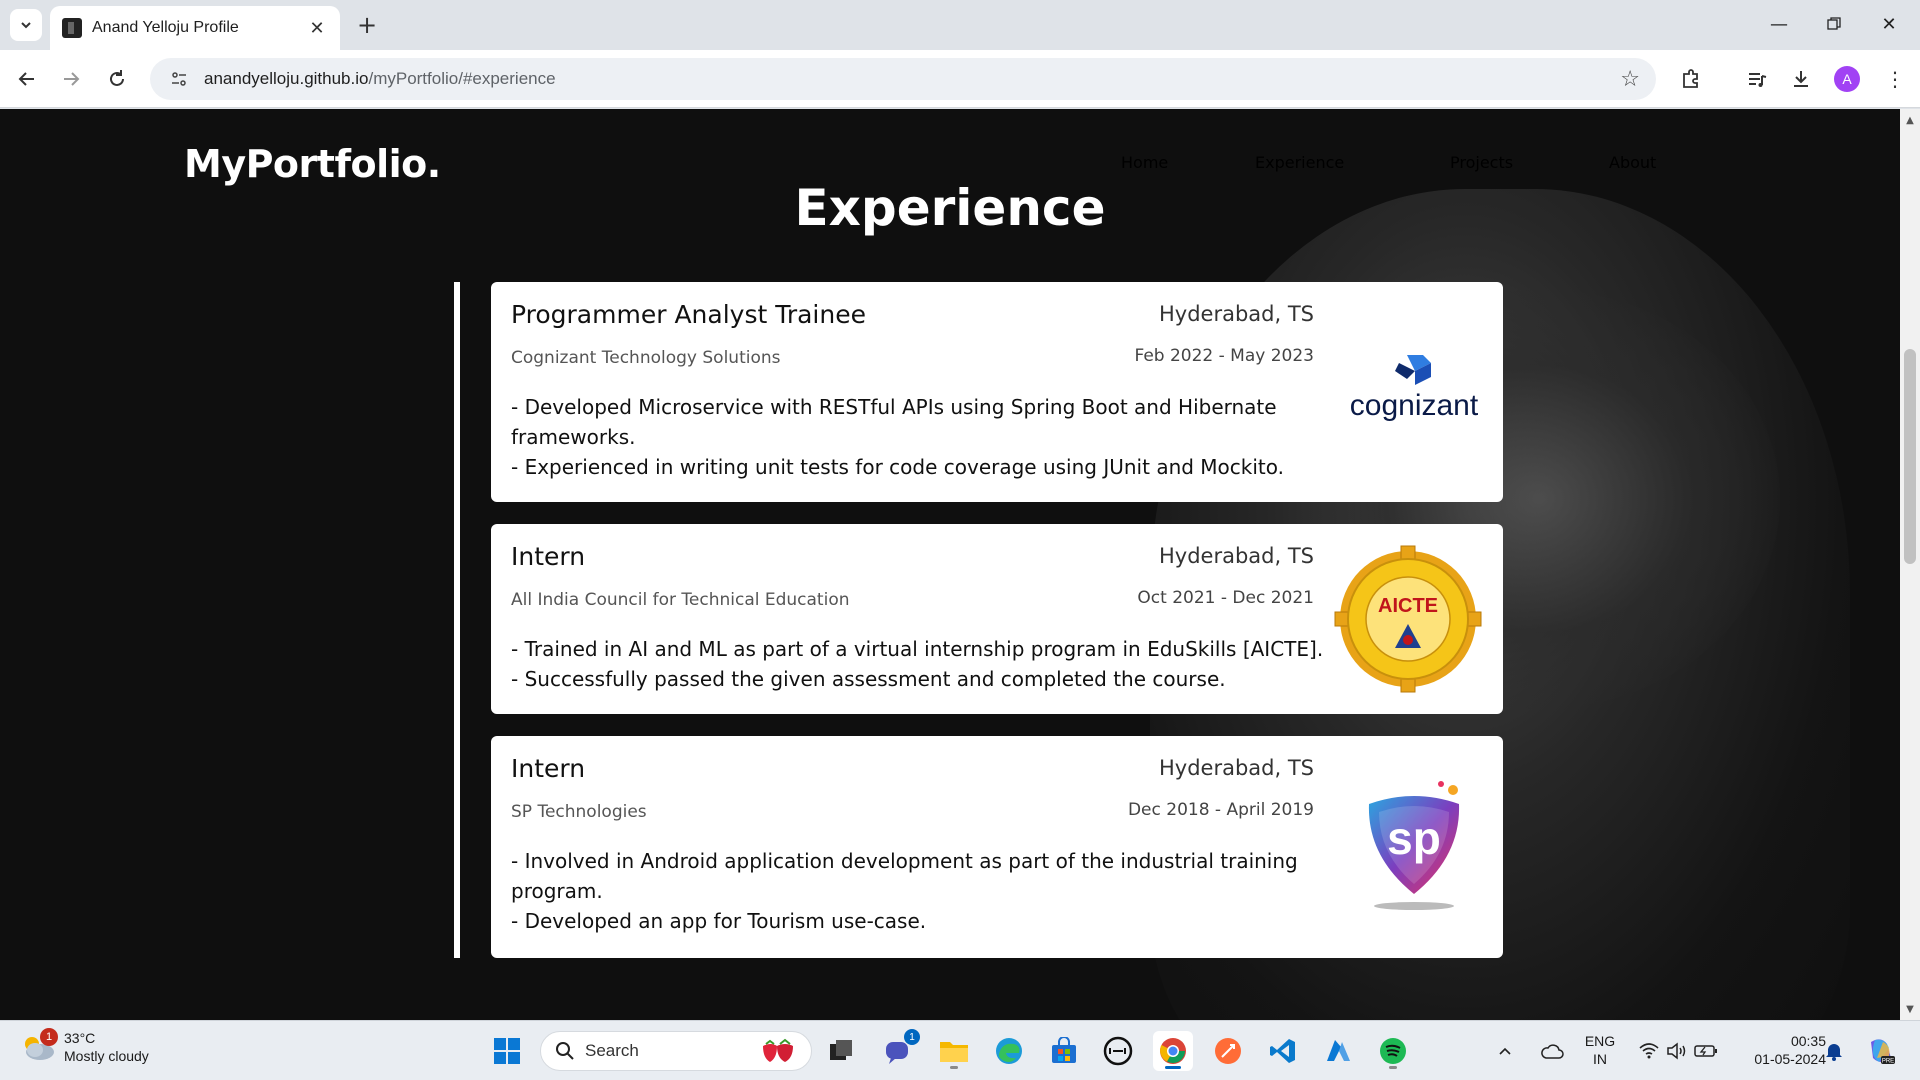  Describe the element at coordinates (1600, 1041) in the screenshot. I see `language-code: ENG` at that location.